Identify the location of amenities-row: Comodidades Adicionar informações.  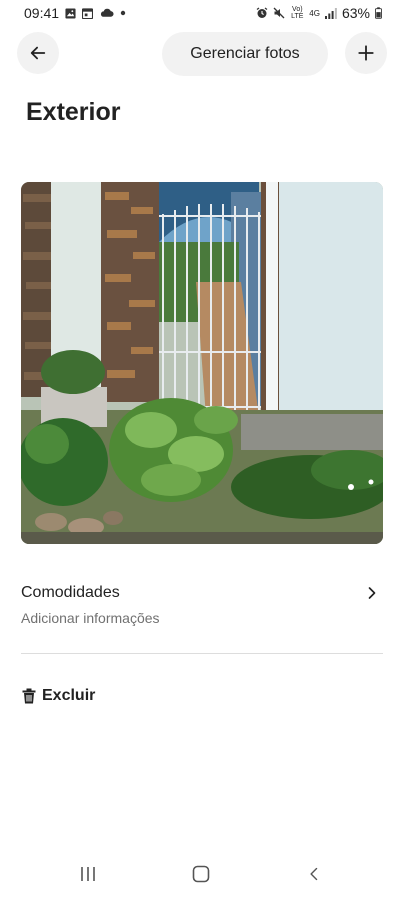
(202, 606).